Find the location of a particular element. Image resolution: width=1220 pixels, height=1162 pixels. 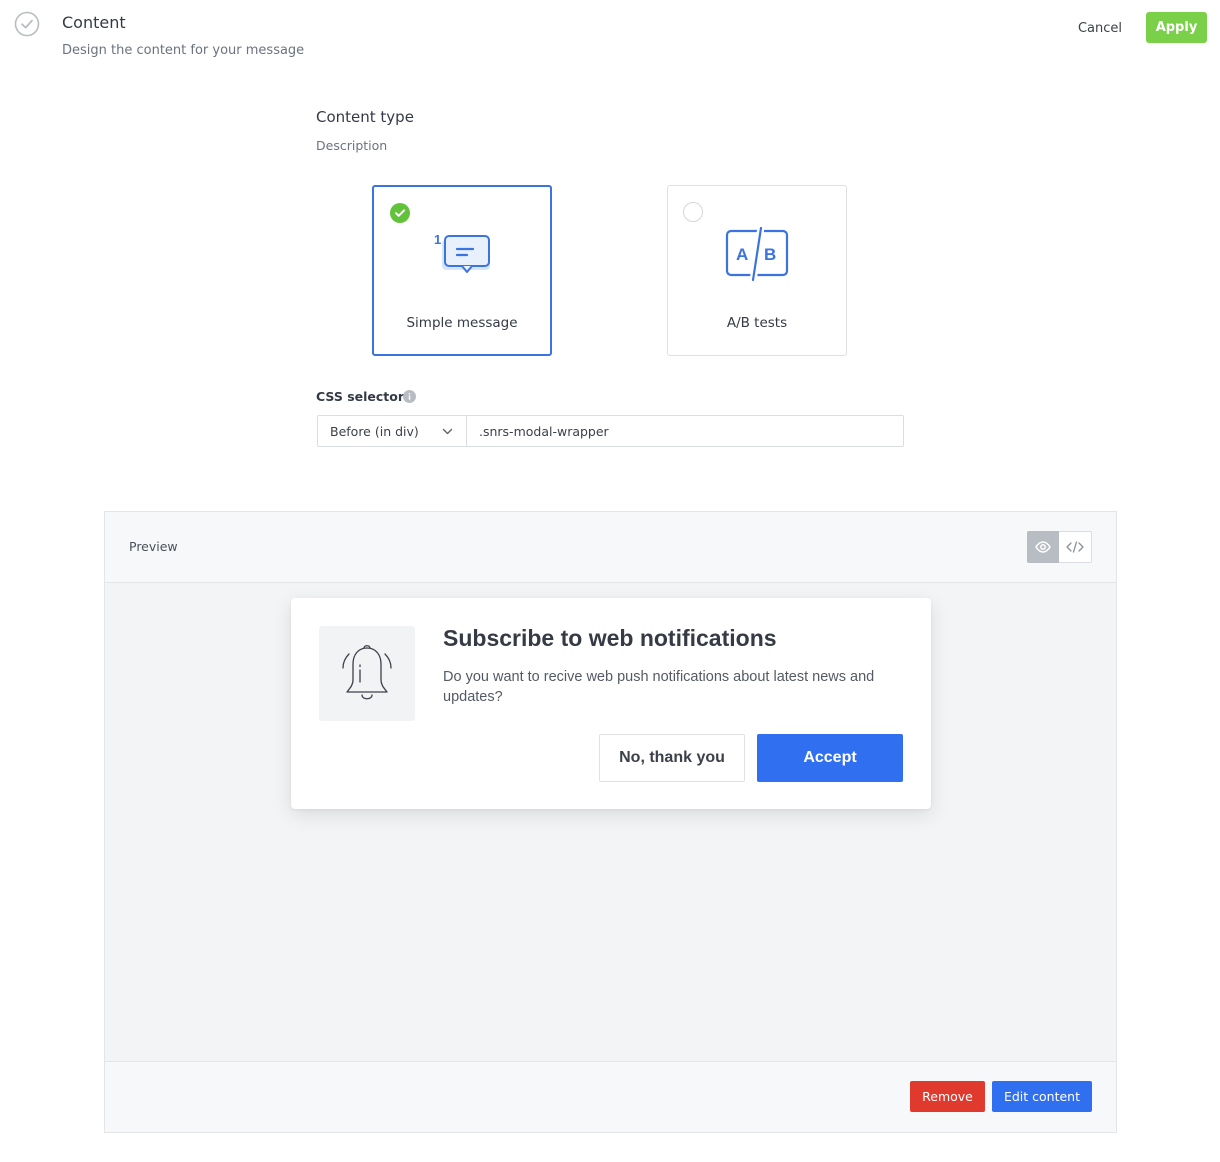

code-icon is located at coordinates (1075, 547).